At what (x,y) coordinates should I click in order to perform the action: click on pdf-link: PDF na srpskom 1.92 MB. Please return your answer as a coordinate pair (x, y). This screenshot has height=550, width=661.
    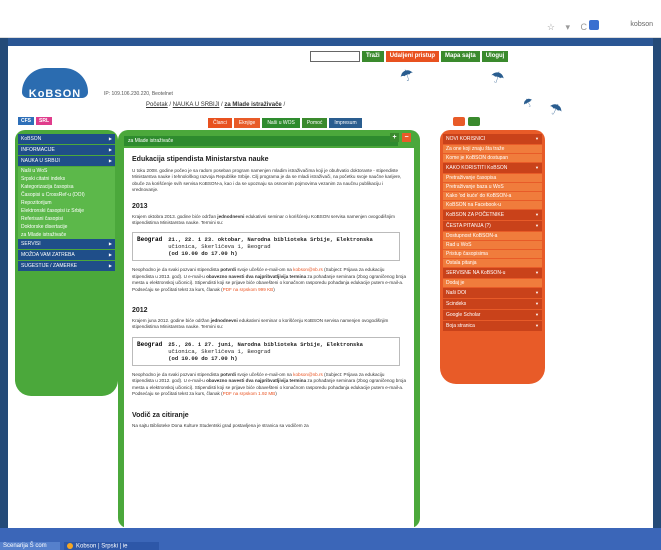
    Looking at the image, I should click on (249, 393).